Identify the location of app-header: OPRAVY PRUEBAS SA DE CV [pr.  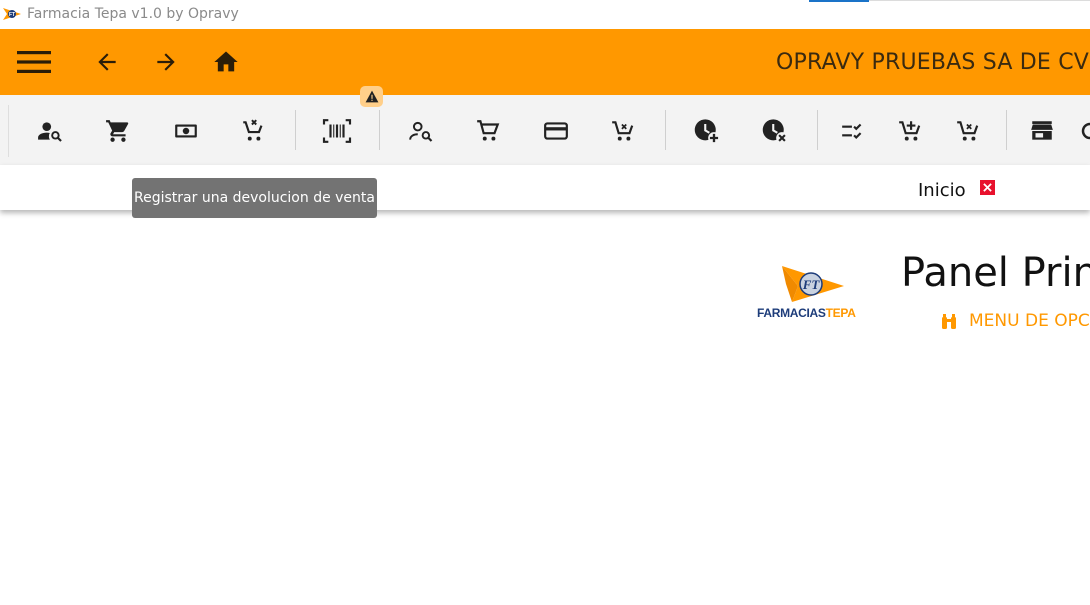
(545, 62).